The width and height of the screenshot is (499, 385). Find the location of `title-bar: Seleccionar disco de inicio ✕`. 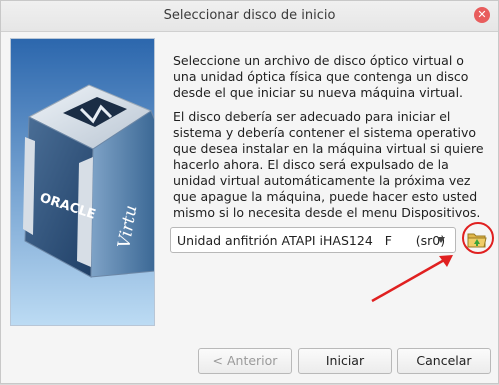

title-bar: Seleccionar disco de inicio ✕ is located at coordinates (249, 16).